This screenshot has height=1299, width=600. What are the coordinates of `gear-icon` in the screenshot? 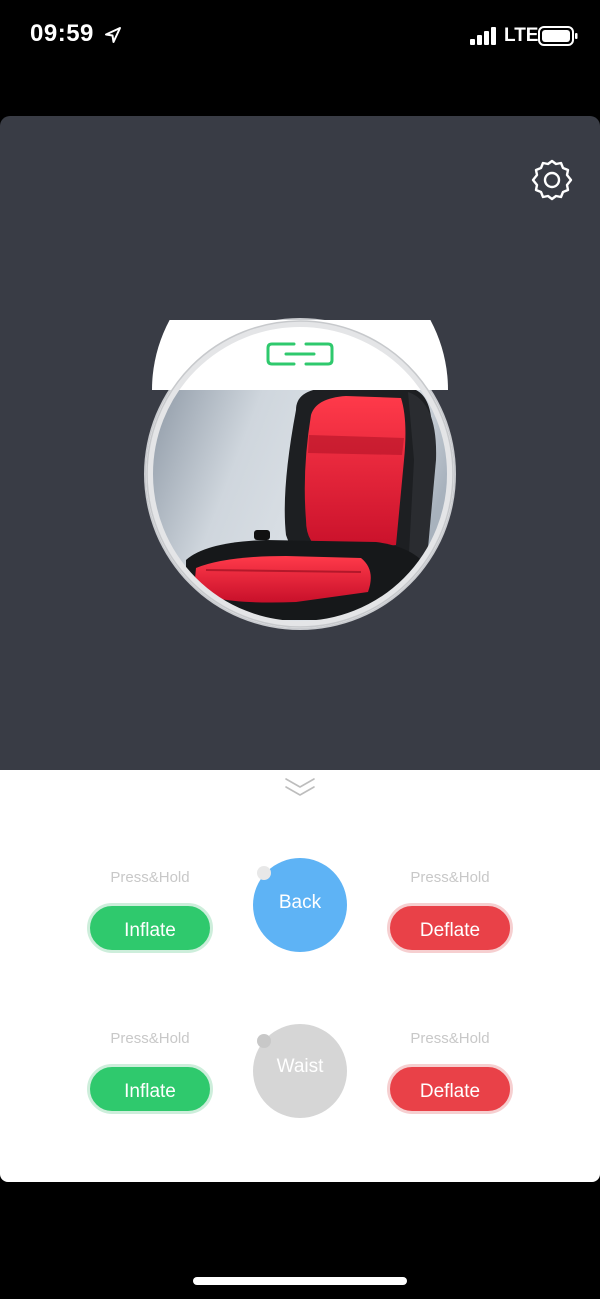 It's located at (552, 180).